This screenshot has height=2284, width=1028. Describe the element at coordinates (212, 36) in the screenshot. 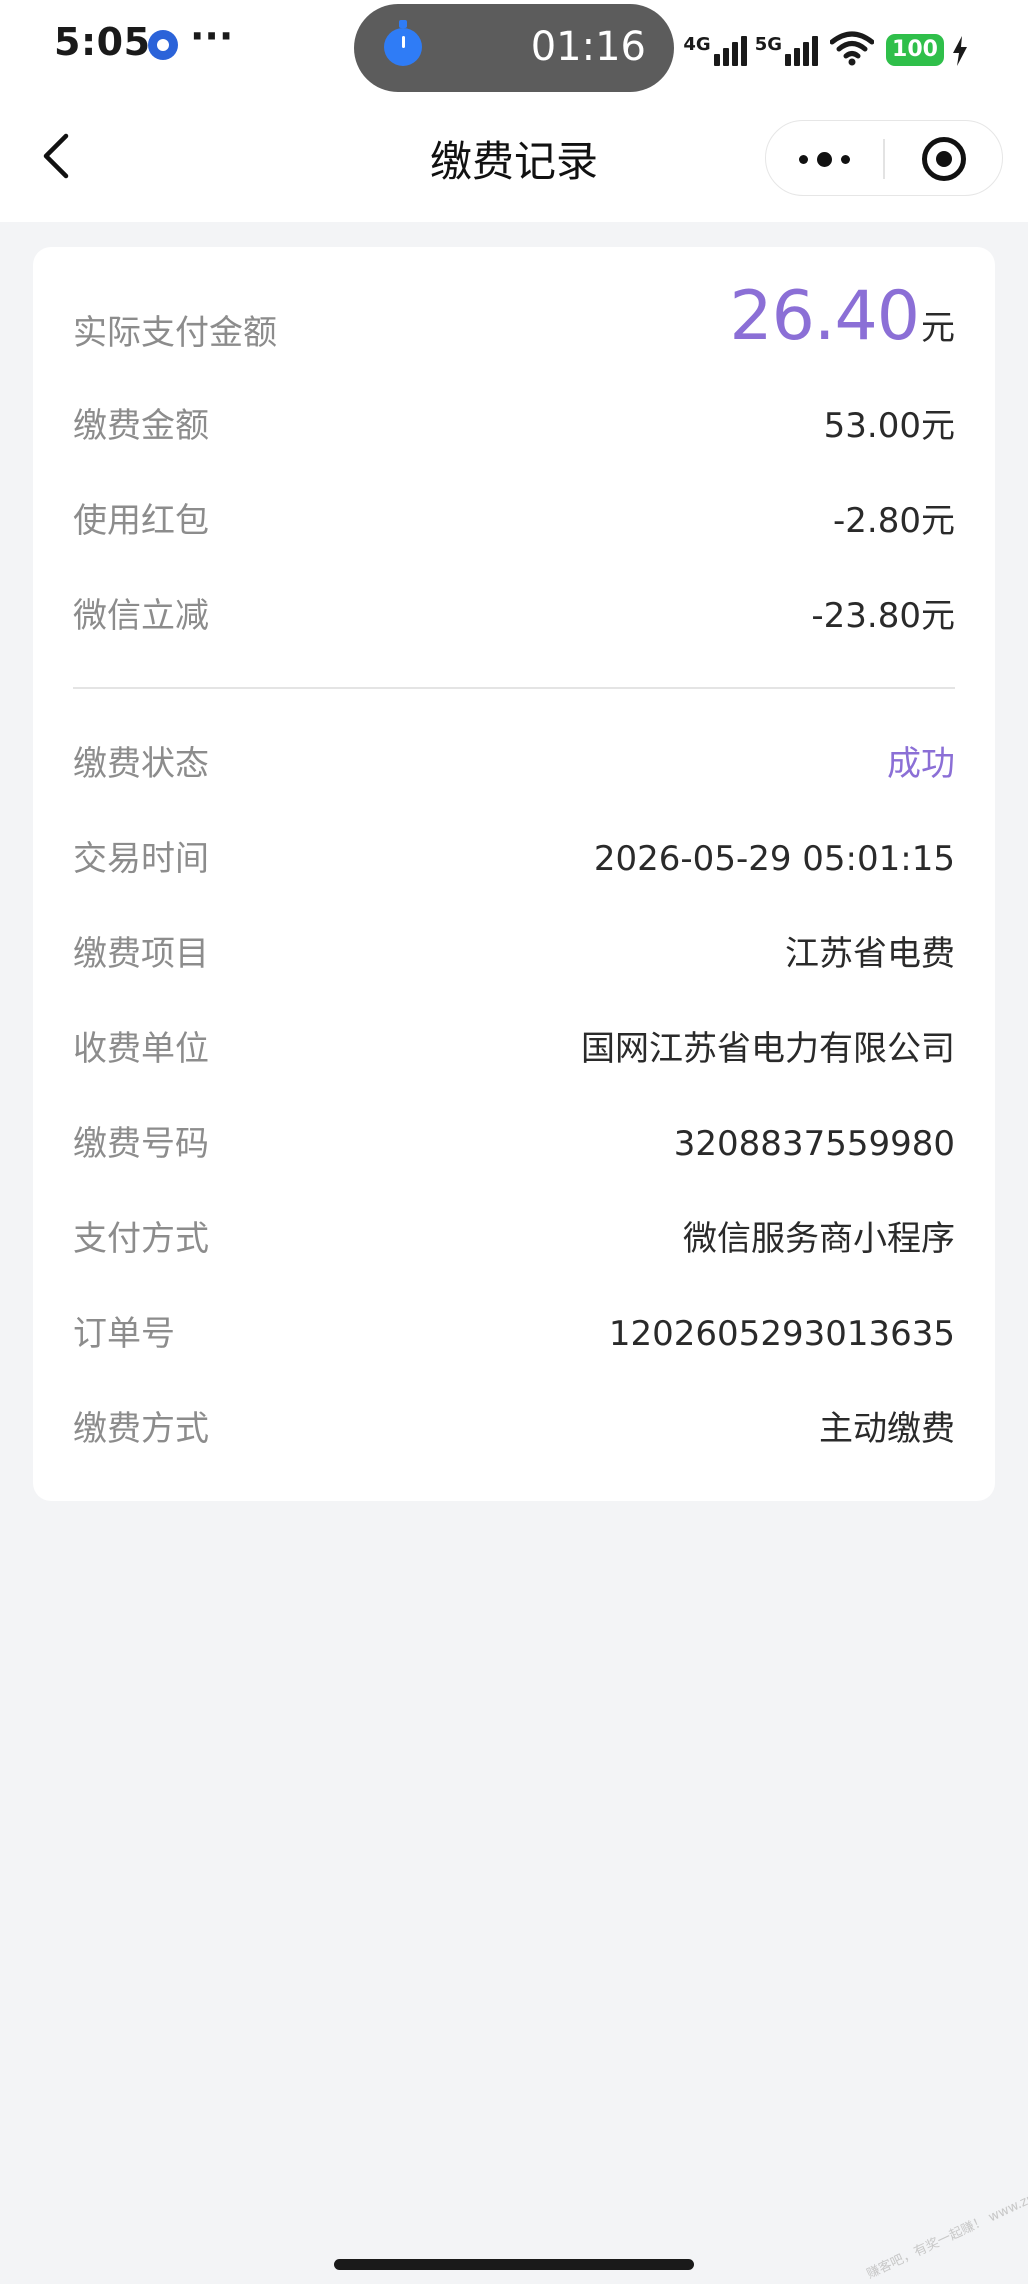

I see `status-dots: ···` at that location.